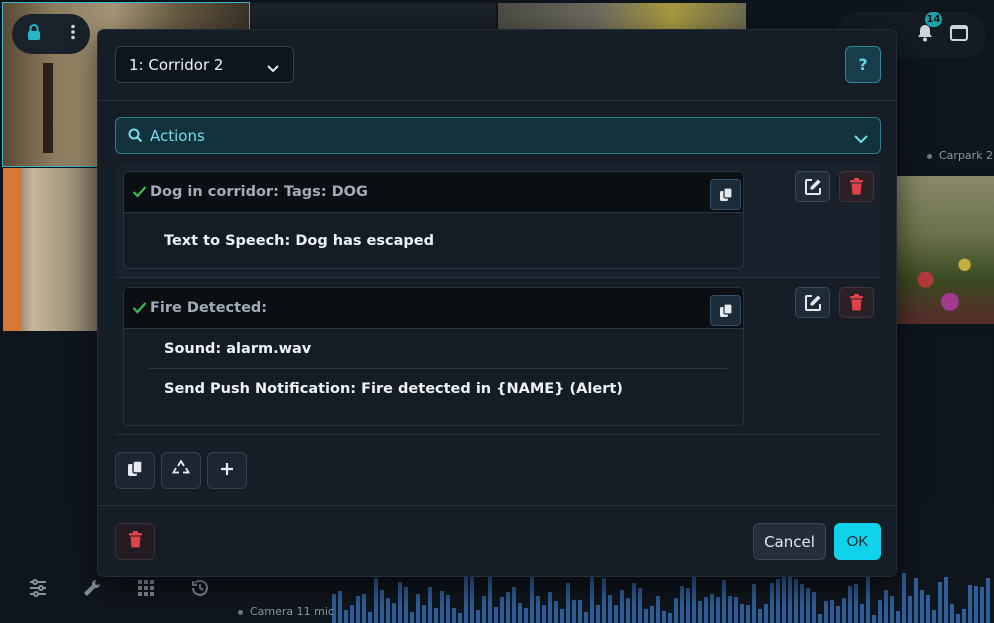 The height and width of the screenshot is (623, 994). I want to click on actions-filter-bar: Actions, so click(498, 135).